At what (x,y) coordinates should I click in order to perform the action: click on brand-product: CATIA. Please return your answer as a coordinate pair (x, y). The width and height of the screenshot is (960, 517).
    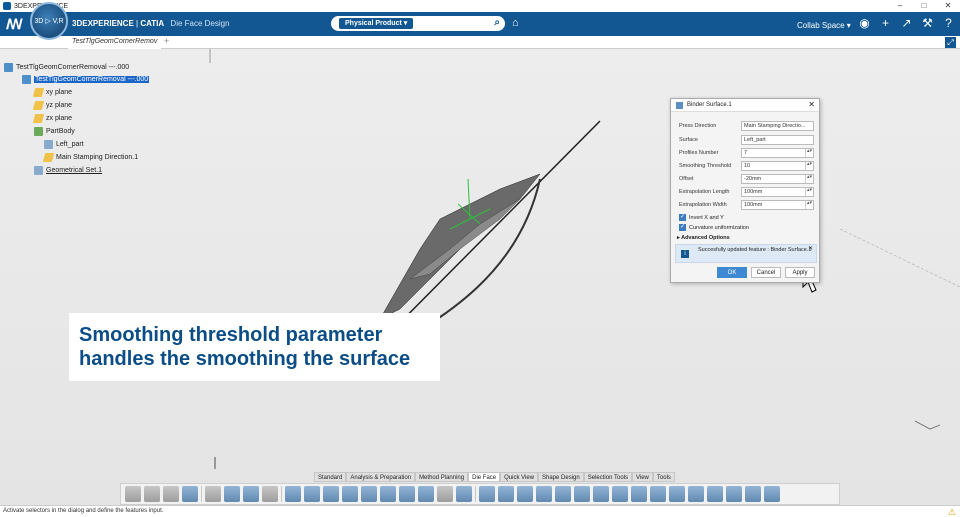
    Looking at the image, I should click on (152, 23).